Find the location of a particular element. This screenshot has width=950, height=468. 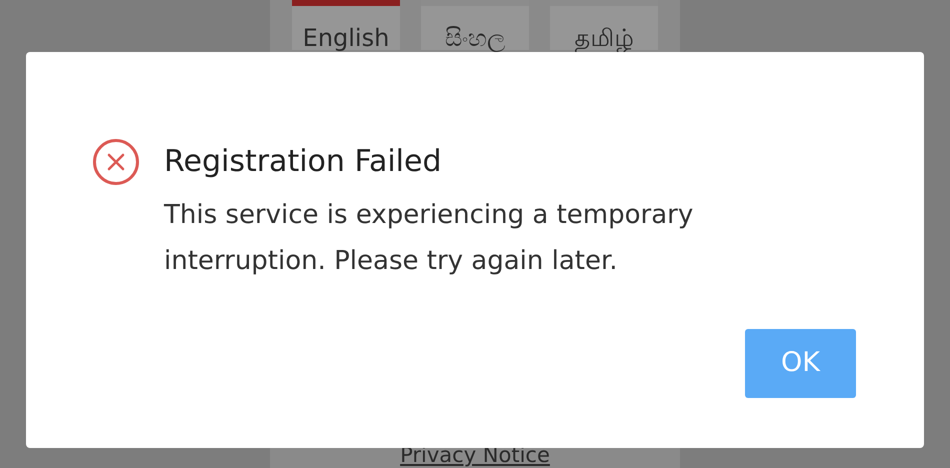

error-icon is located at coordinates (116, 162).